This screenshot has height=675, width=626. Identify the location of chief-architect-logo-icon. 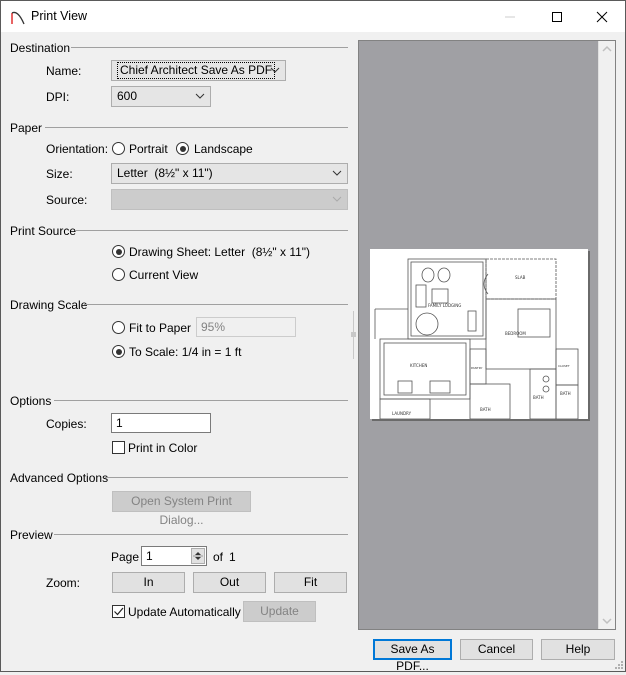
(18, 18).